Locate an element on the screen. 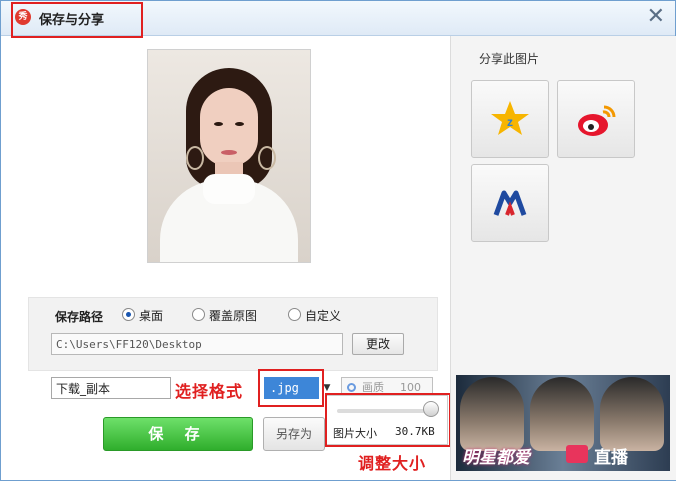  quality-icon is located at coordinates (351, 387).